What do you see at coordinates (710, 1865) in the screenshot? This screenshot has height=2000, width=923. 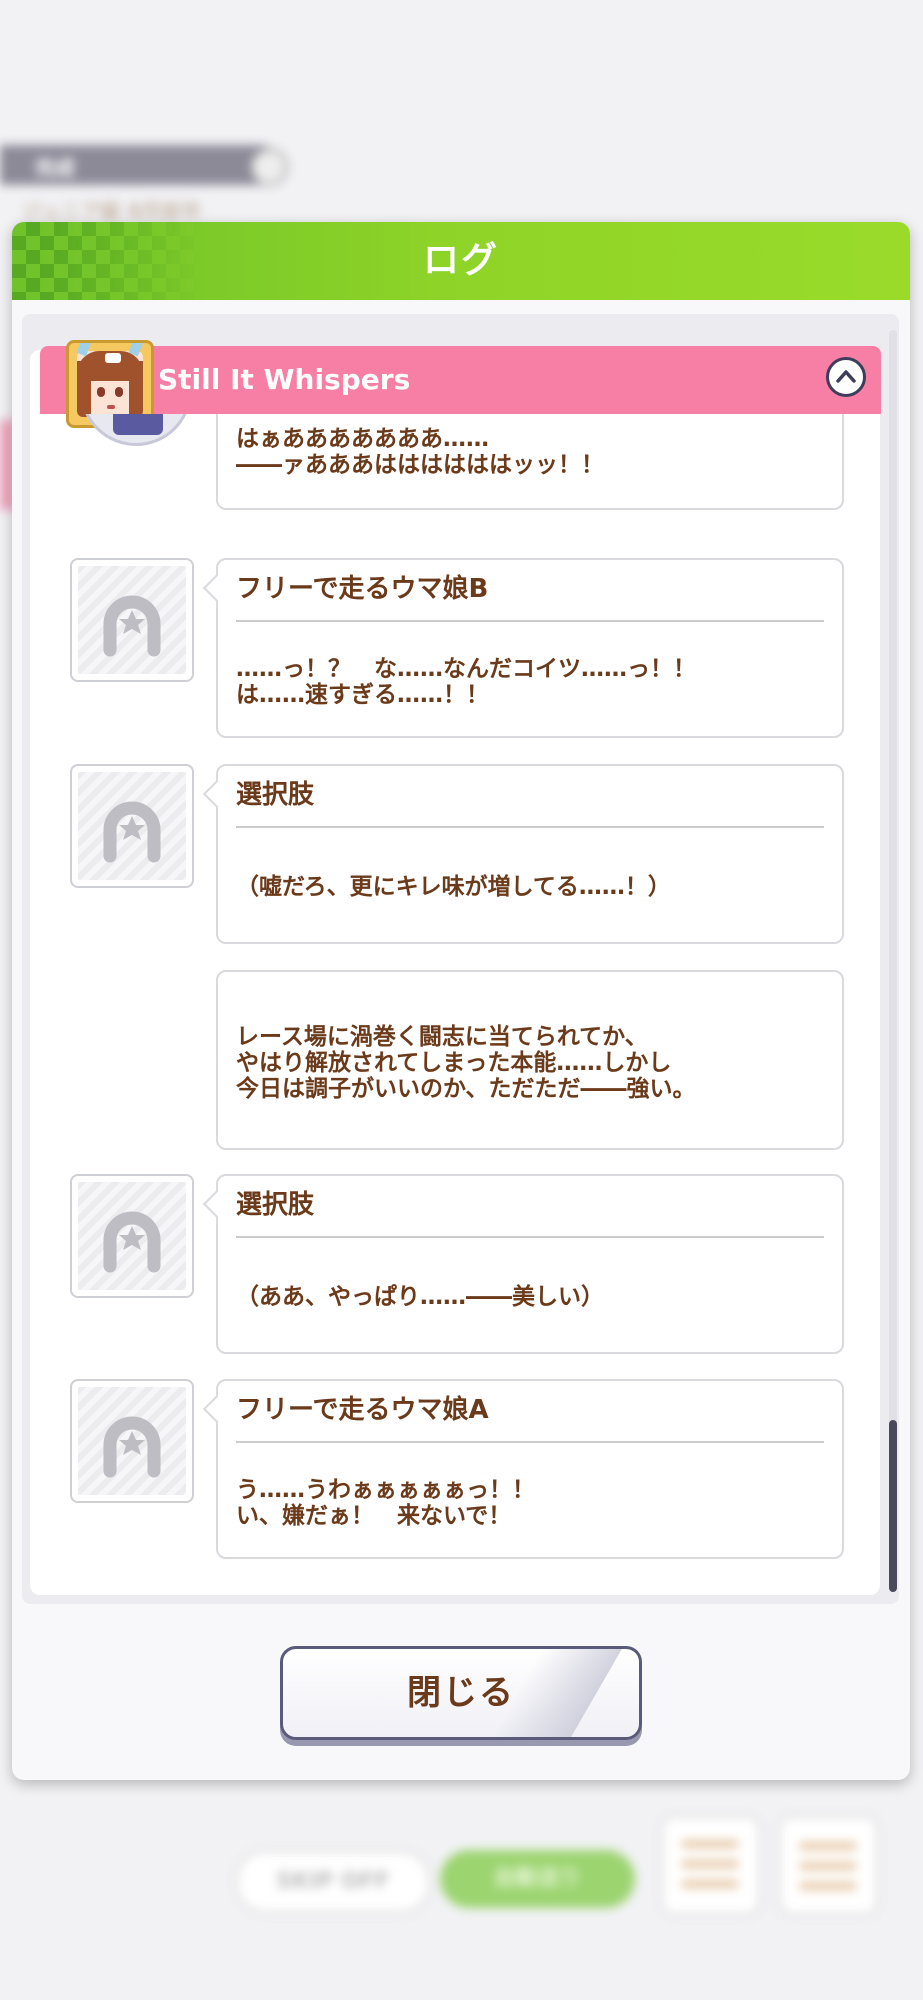 I see `log-button` at bounding box center [710, 1865].